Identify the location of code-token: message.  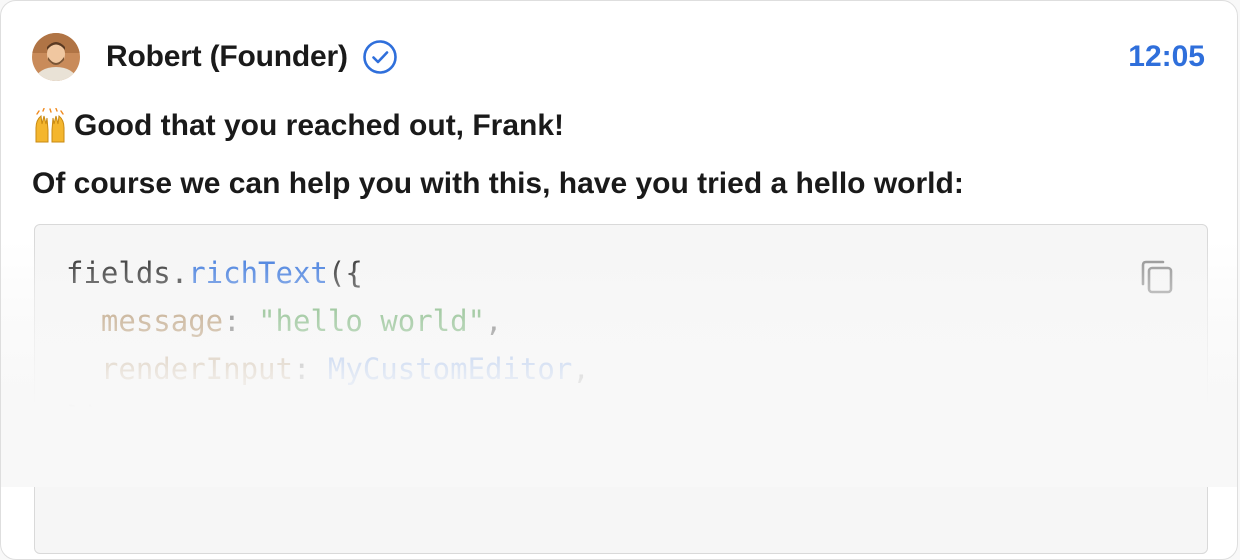
(162, 321).